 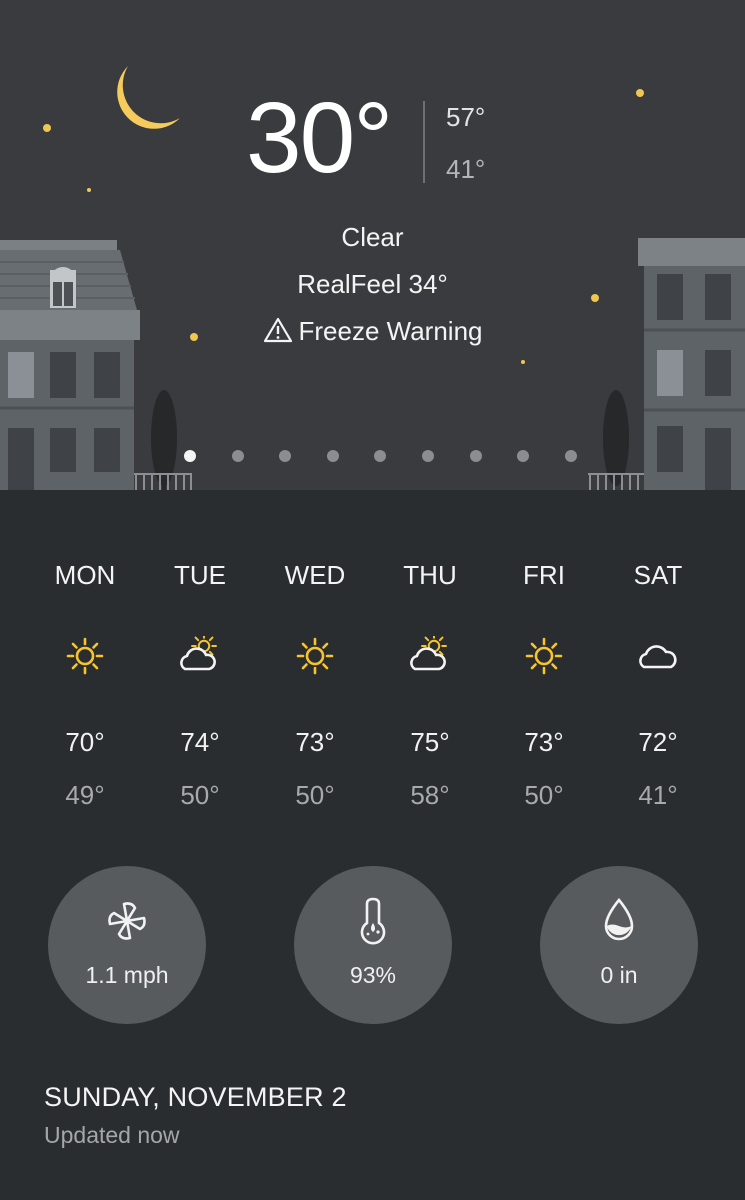 What do you see at coordinates (424, 142) in the screenshot?
I see `high-low-divider` at bounding box center [424, 142].